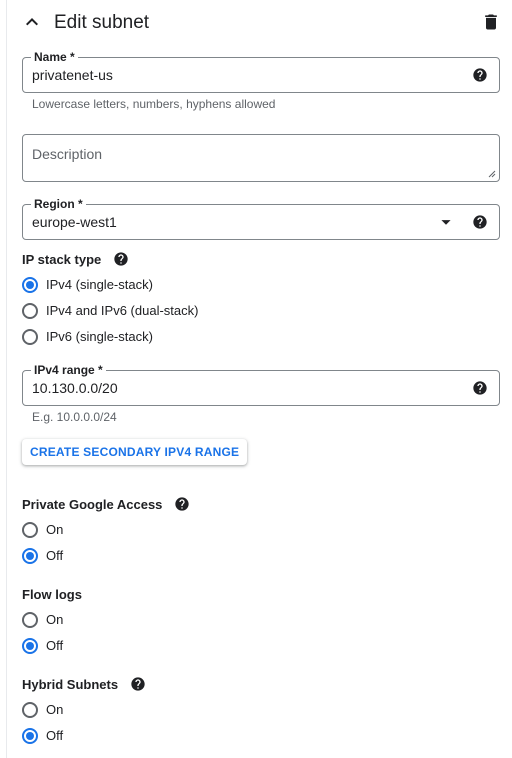 The height and width of the screenshot is (758, 512). What do you see at coordinates (6, 379) in the screenshot?
I see `panel-left-border` at bounding box center [6, 379].